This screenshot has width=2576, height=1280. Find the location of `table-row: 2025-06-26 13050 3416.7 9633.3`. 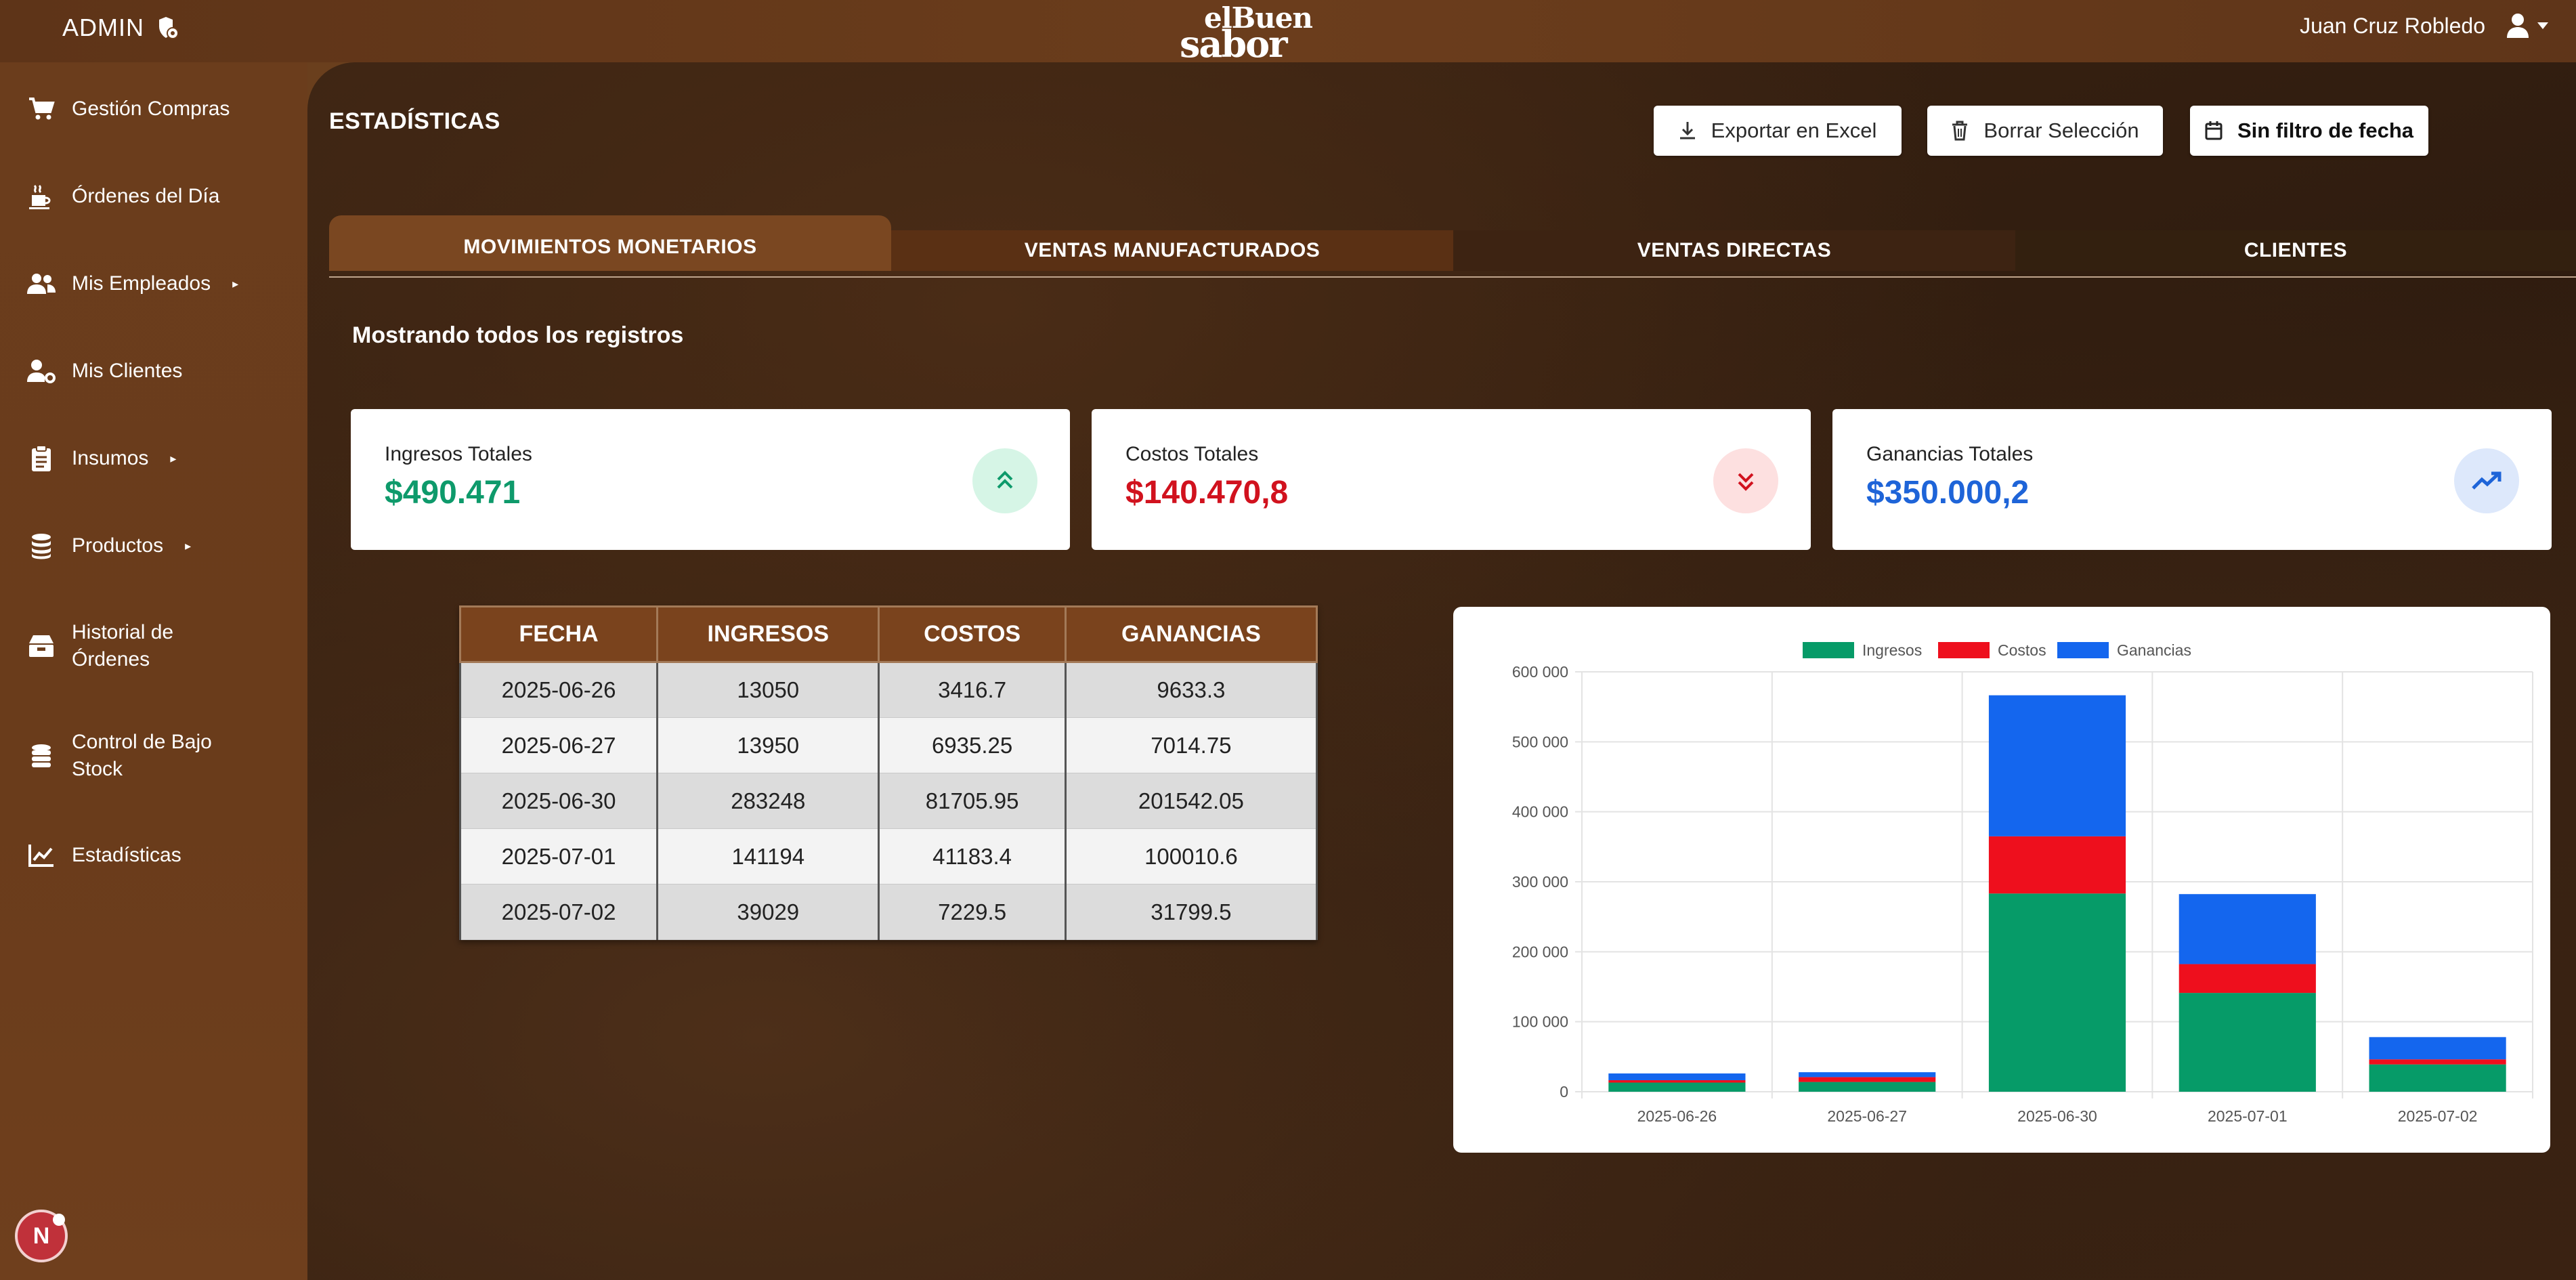

table-row: 2025-06-26 13050 3416.7 9633.3 is located at coordinates (888, 690).